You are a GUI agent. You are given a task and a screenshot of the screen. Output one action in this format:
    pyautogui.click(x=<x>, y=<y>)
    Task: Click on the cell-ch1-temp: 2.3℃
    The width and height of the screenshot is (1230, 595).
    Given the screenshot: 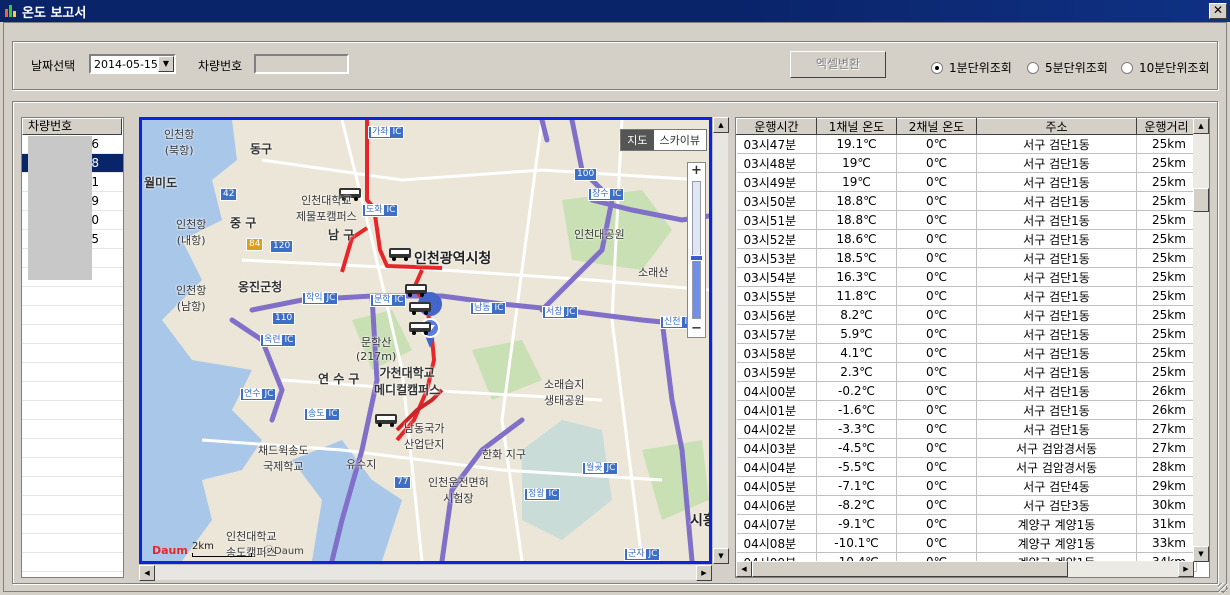 What is the action you would take?
    pyautogui.click(x=856, y=372)
    